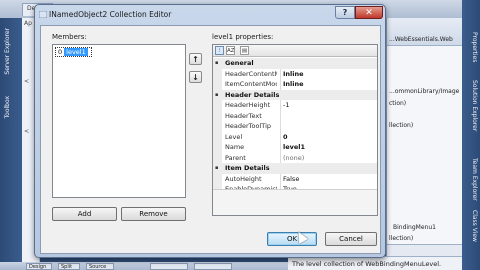  Describe the element at coordinates (219, 50) in the screenshot. I see `categorized-icon: ⁝` at that location.